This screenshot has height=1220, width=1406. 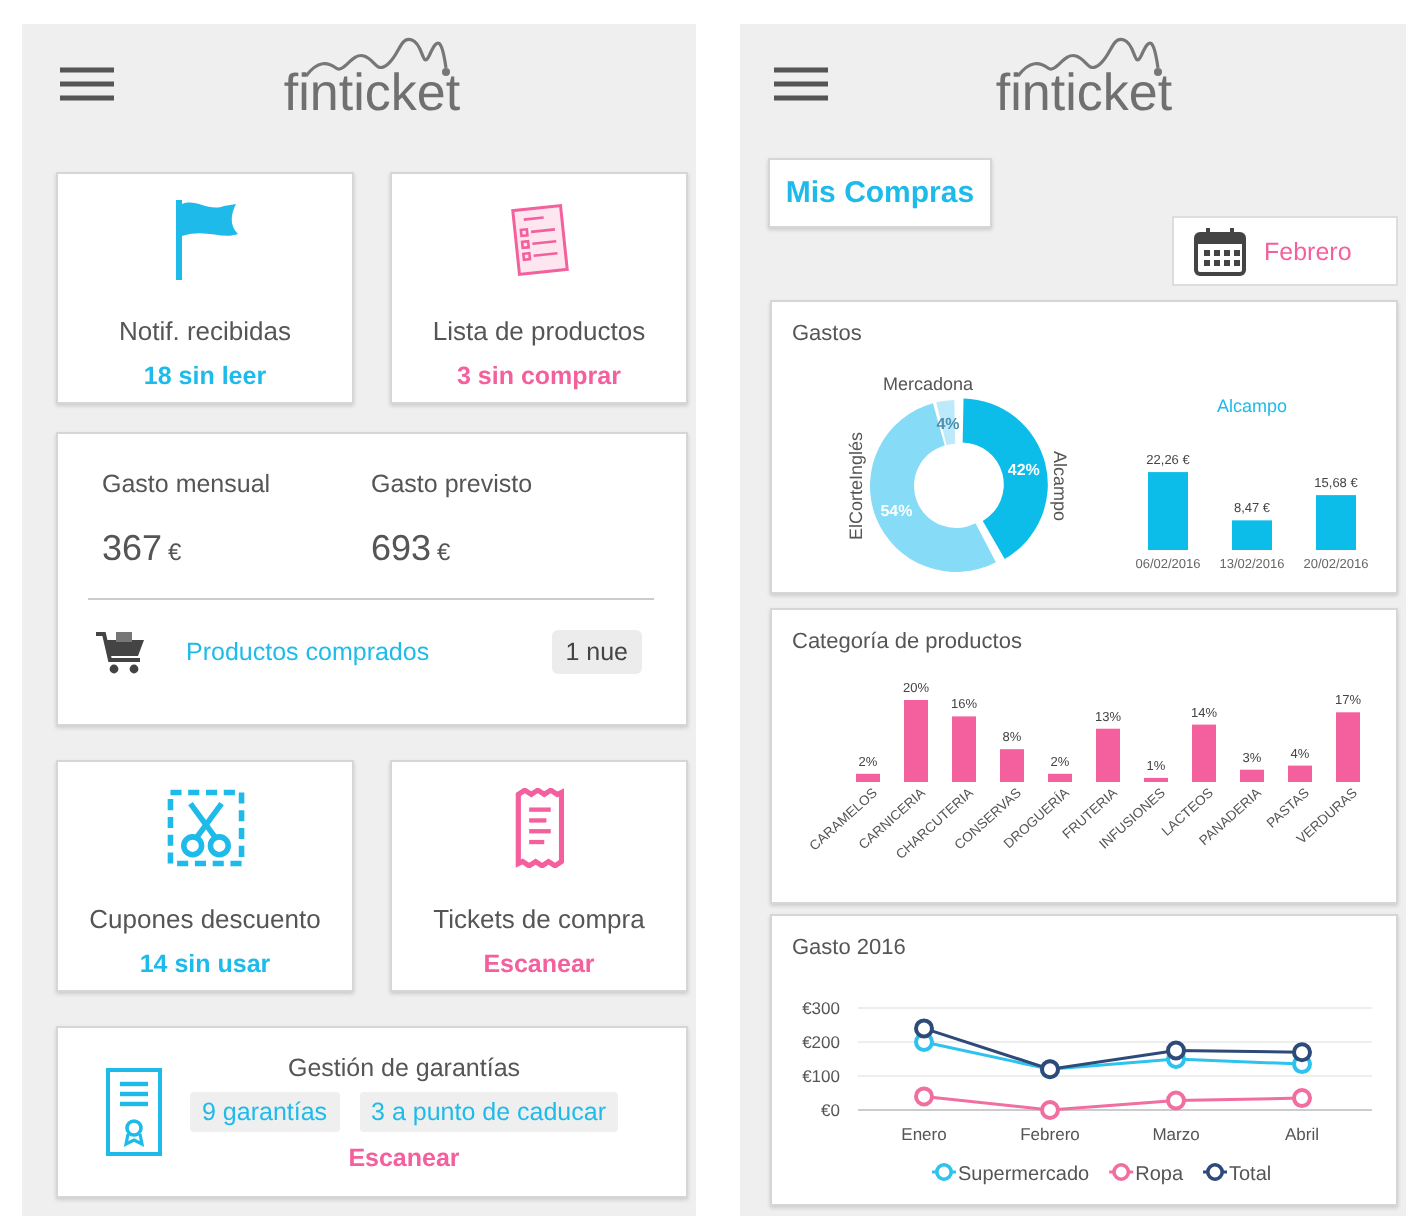 What do you see at coordinates (1176, 1134) in the screenshot?
I see `x-axis-label: Marzo` at bounding box center [1176, 1134].